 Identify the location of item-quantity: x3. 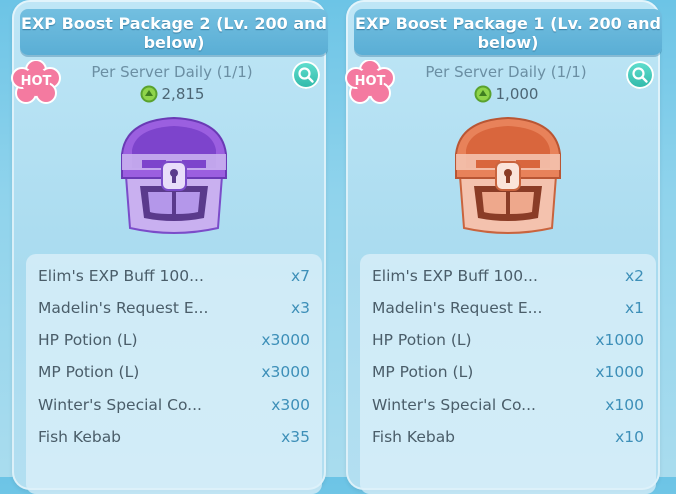
(300, 308).